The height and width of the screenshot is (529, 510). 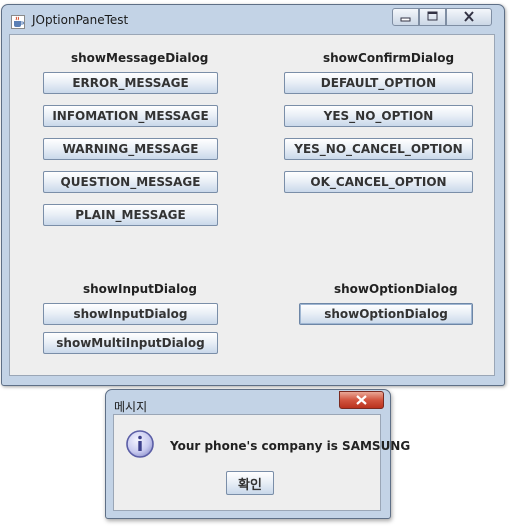 I want to click on ok-cancel-option-button: OK_CANCEL_OPTION, so click(x=378, y=182).